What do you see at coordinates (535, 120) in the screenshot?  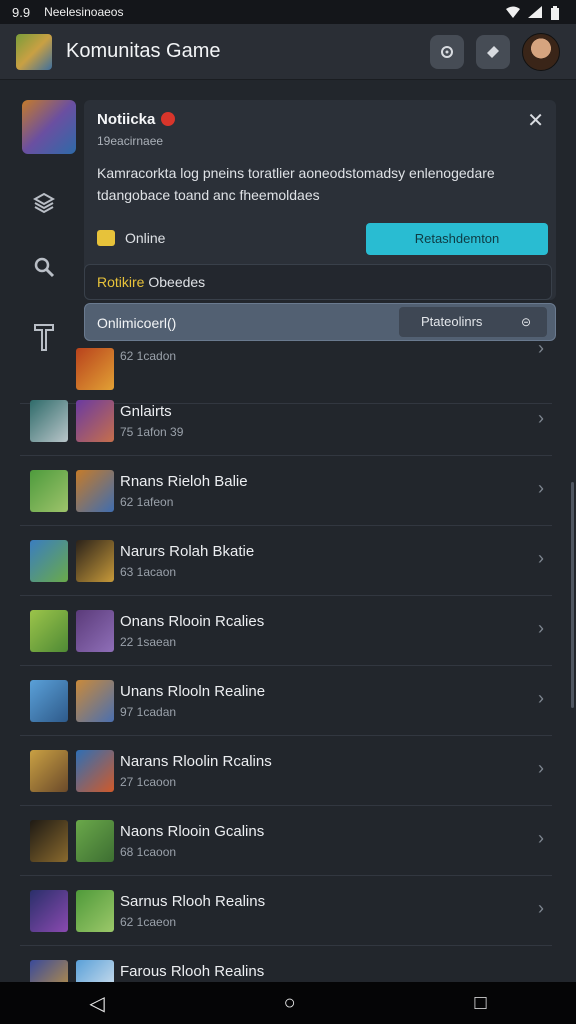 I see `close-icon: ✕` at bounding box center [535, 120].